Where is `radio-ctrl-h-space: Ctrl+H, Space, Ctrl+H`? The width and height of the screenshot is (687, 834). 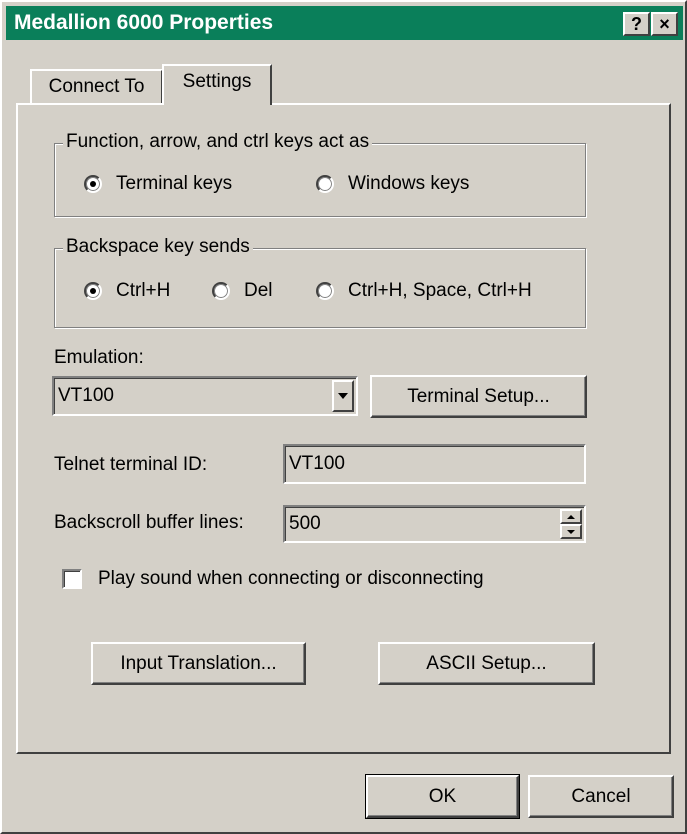 radio-ctrl-h-space: Ctrl+H, Space, Ctrl+H is located at coordinates (424, 291).